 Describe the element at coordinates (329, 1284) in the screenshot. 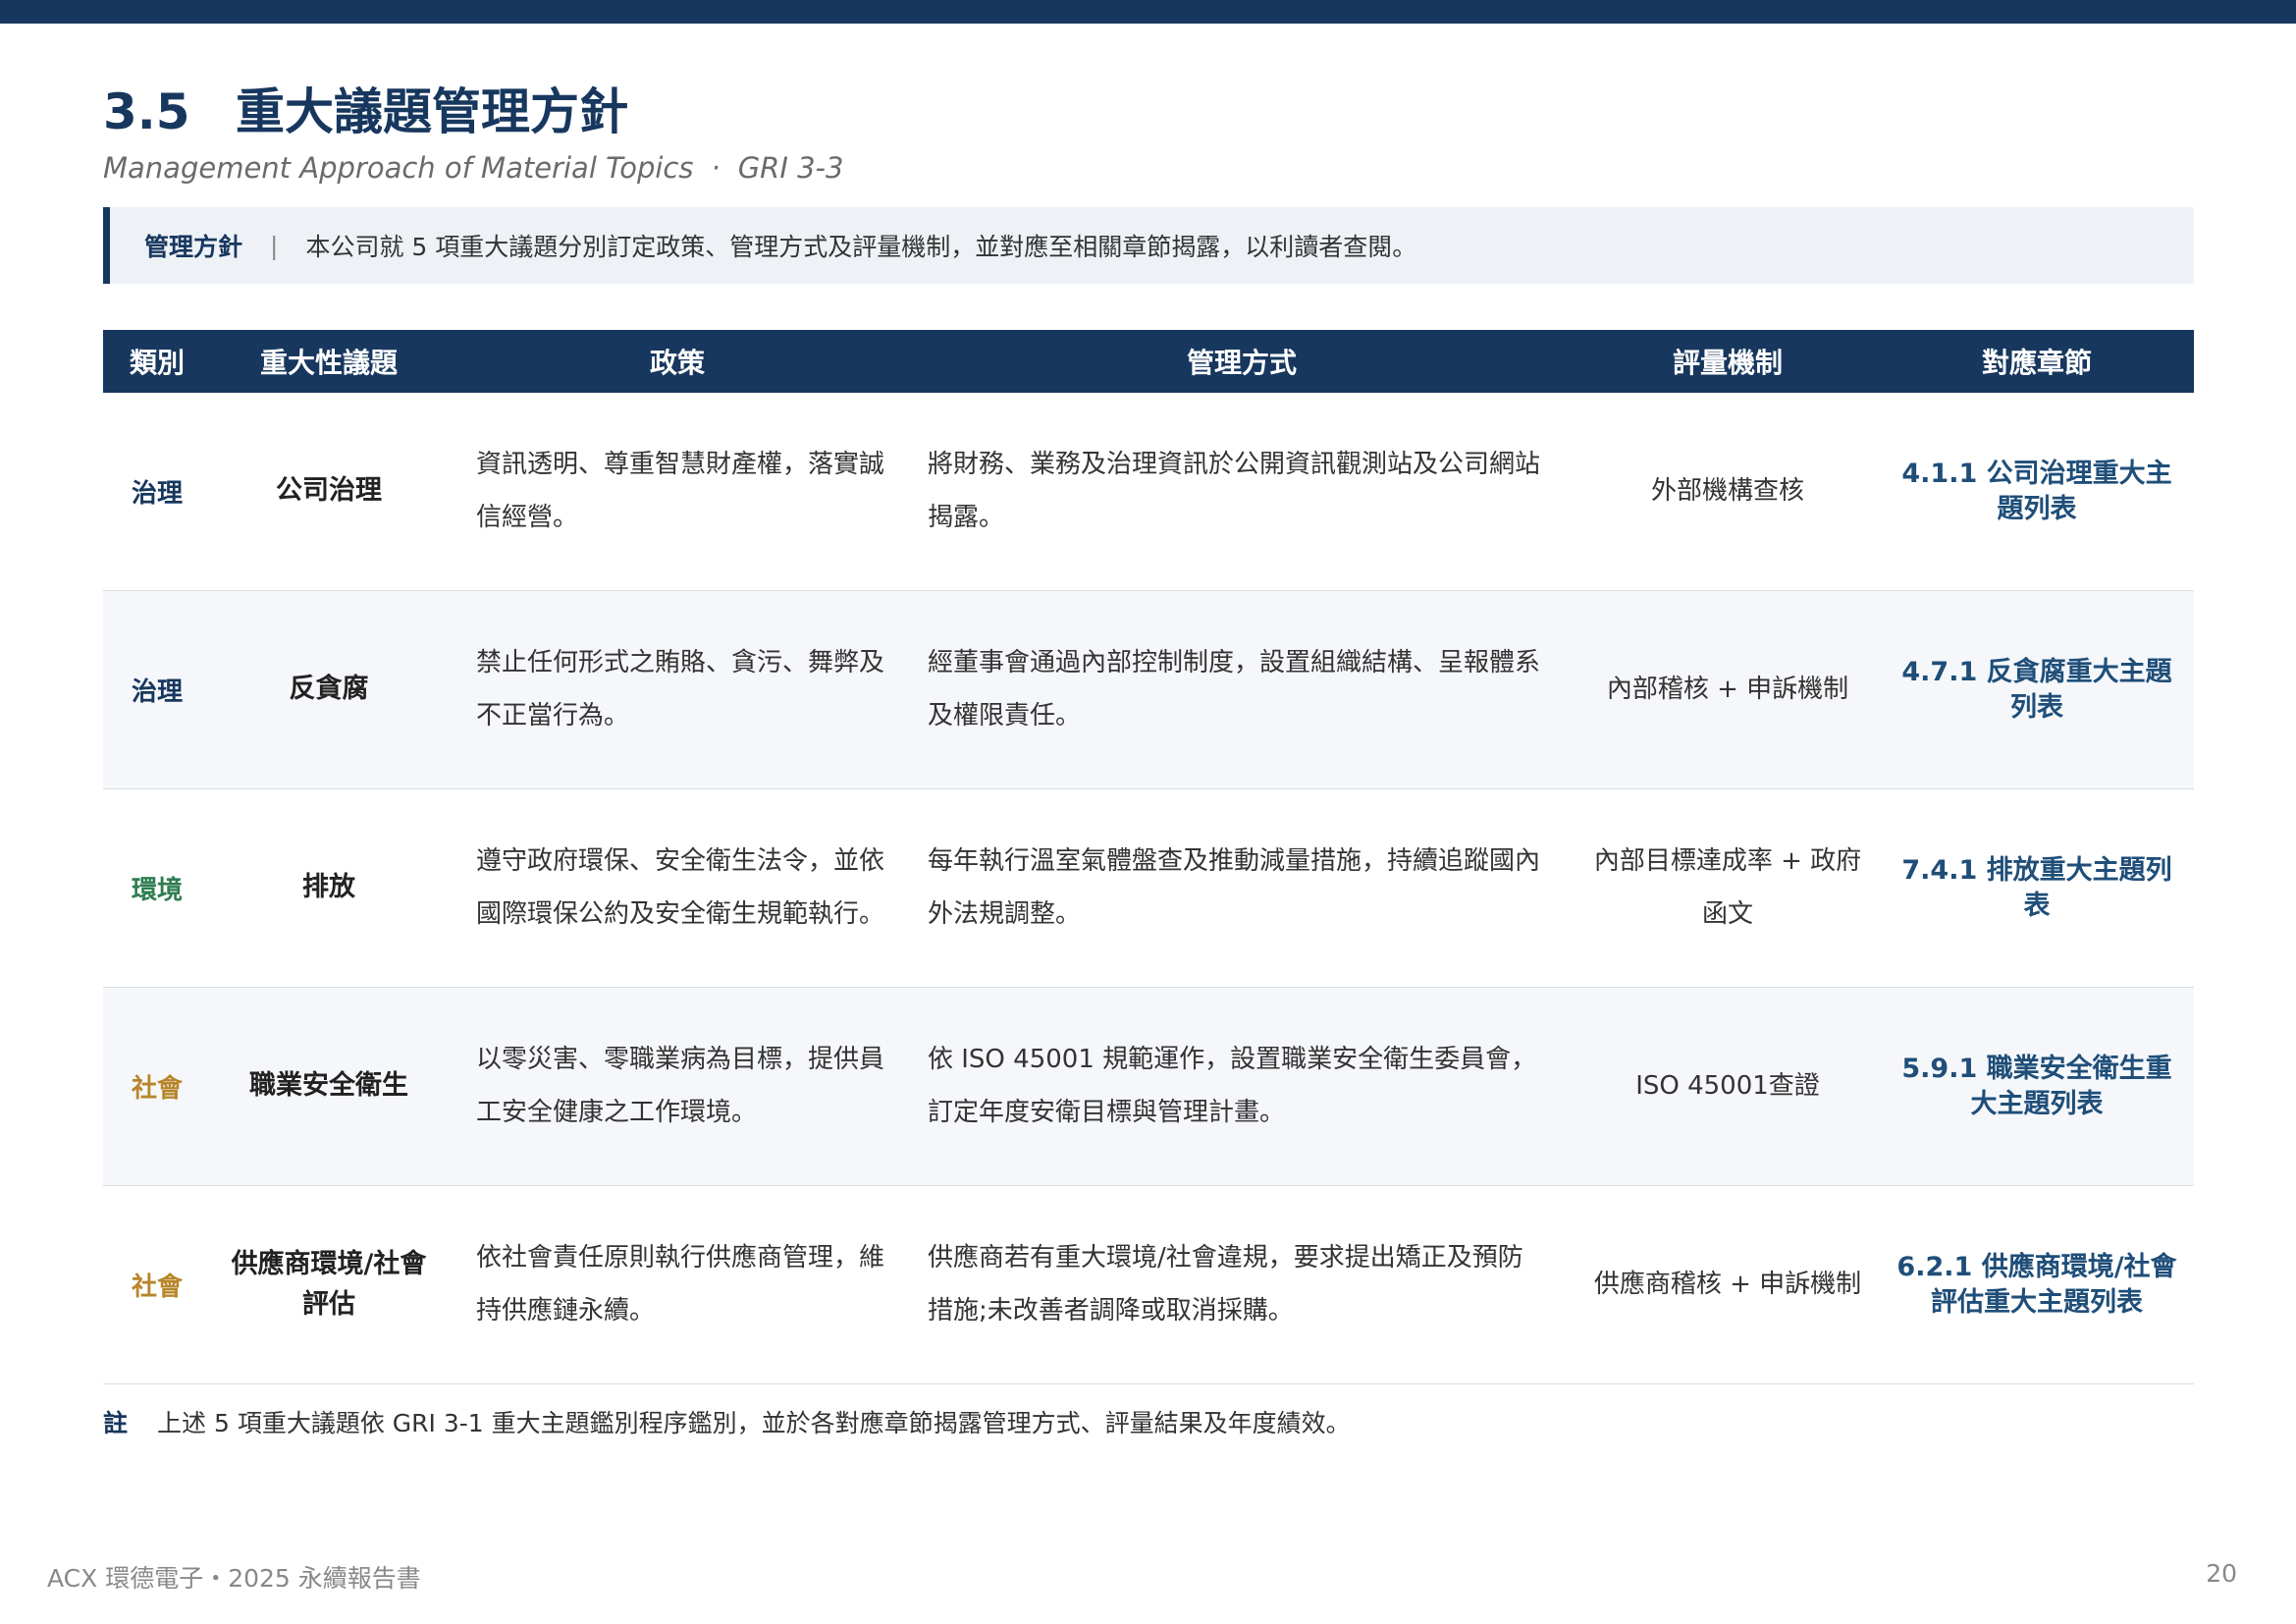

I see `row-topic: 供應商環境/社會評估` at that location.